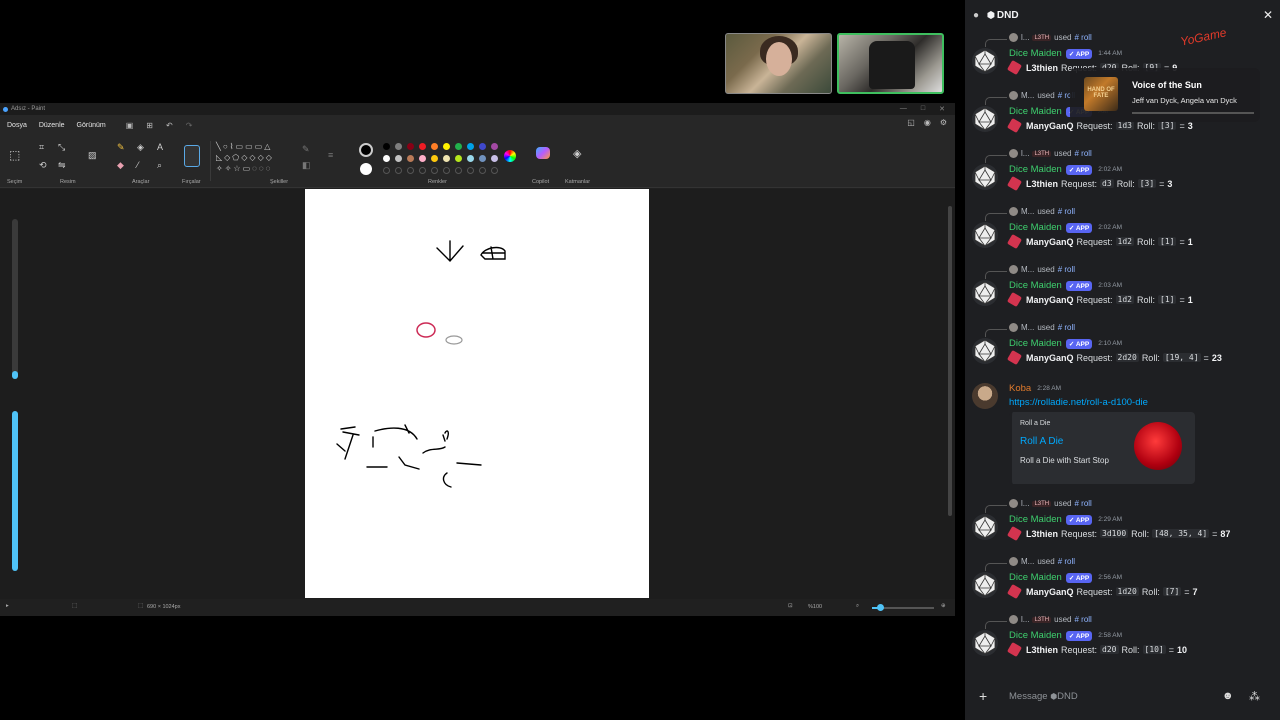  I want to click on minimize-icon: —, so click(903, 109).